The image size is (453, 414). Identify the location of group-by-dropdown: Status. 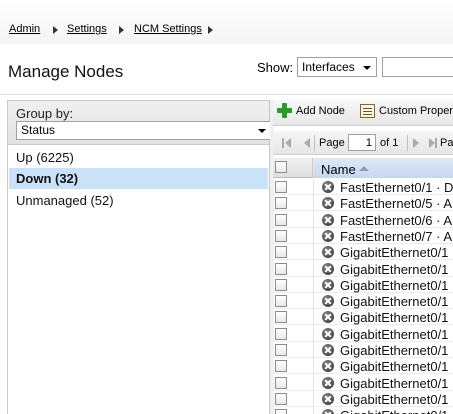
(145, 130).